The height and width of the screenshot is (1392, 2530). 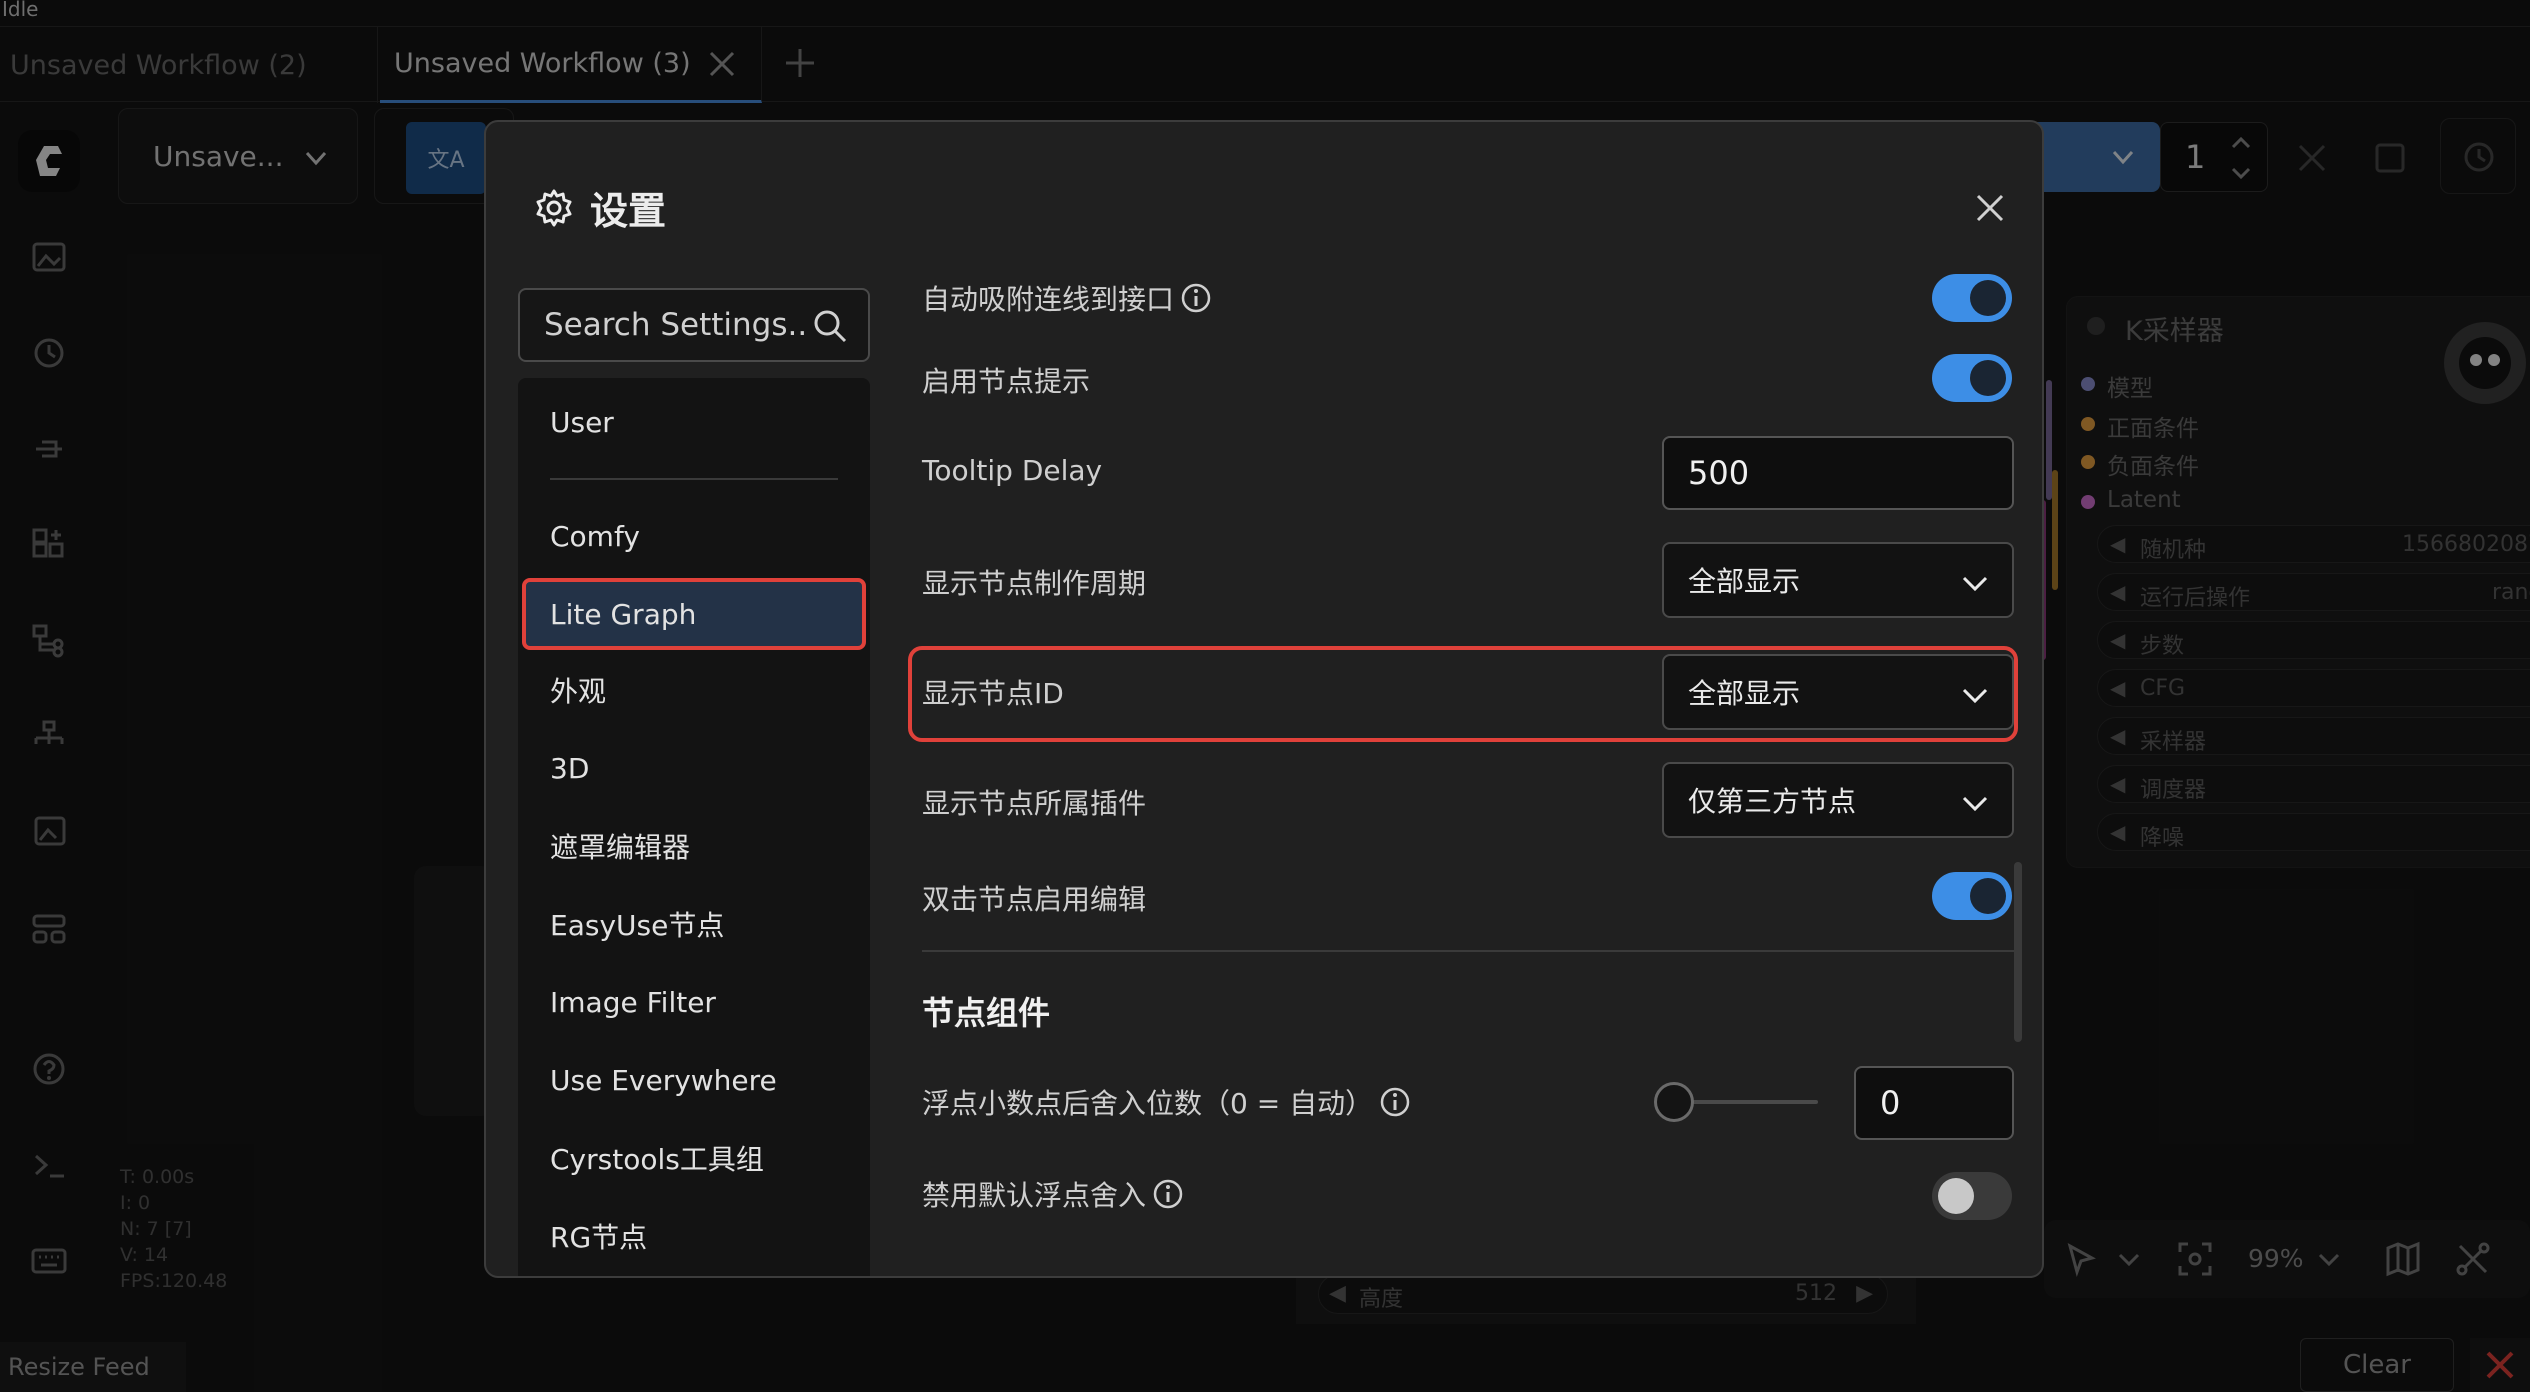 What do you see at coordinates (1838, 473) in the screenshot?
I see `tooltip-delay-input: 500` at bounding box center [1838, 473].